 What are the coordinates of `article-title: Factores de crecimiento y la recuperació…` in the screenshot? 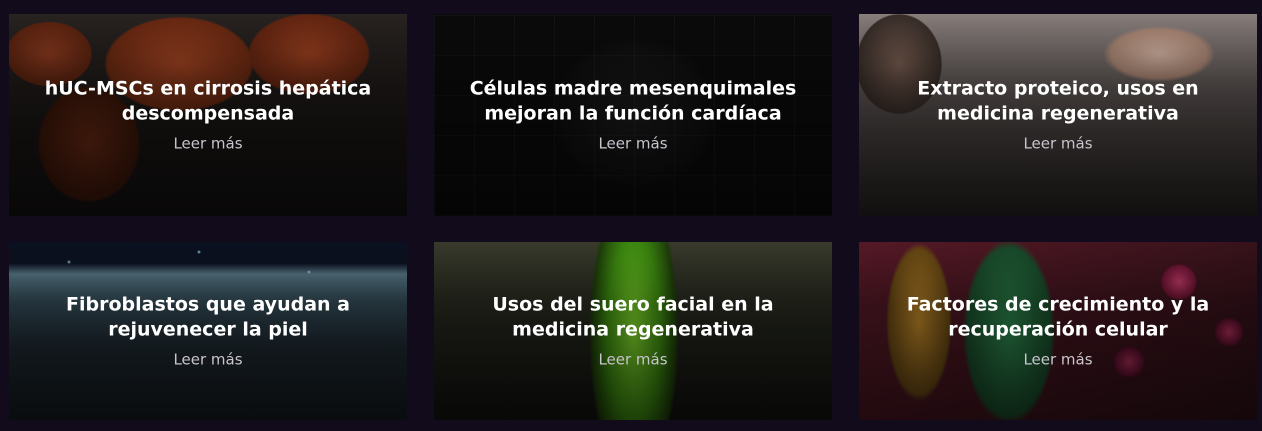 It's located at (1058, 317).